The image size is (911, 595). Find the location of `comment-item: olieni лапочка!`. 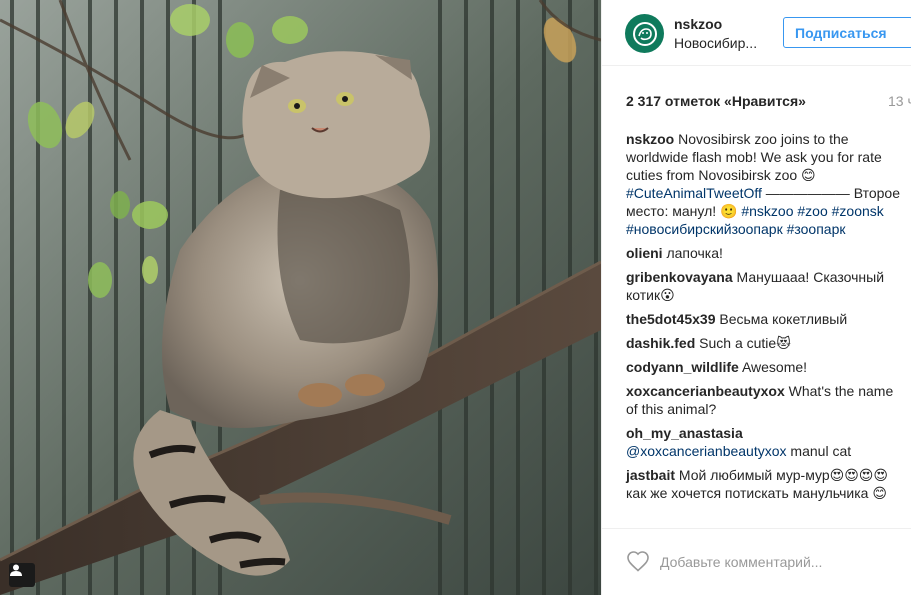

comment-item: olieni лапочка! is located at coordinates (764, 253).